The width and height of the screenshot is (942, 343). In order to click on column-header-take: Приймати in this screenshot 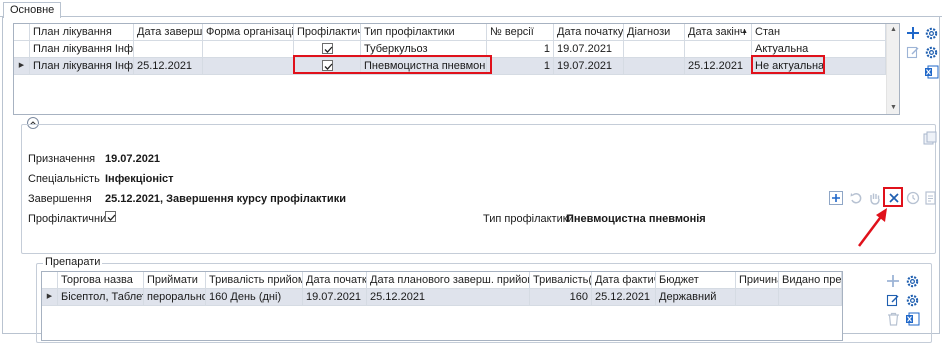, I will do `click(175, 280)`.